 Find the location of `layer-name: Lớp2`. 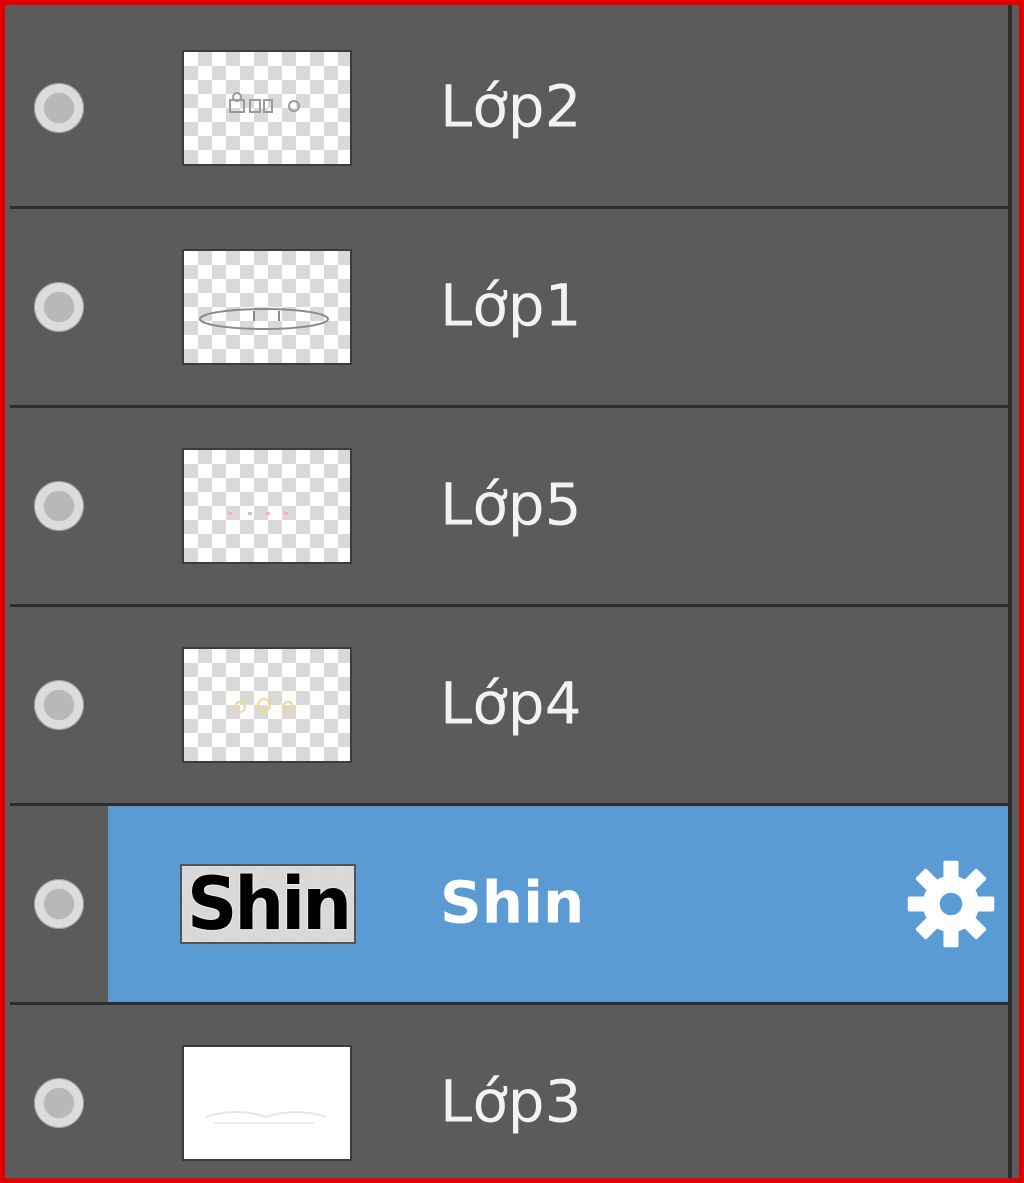

layer-name: Lớp2 is located at coordinates (511, 106).